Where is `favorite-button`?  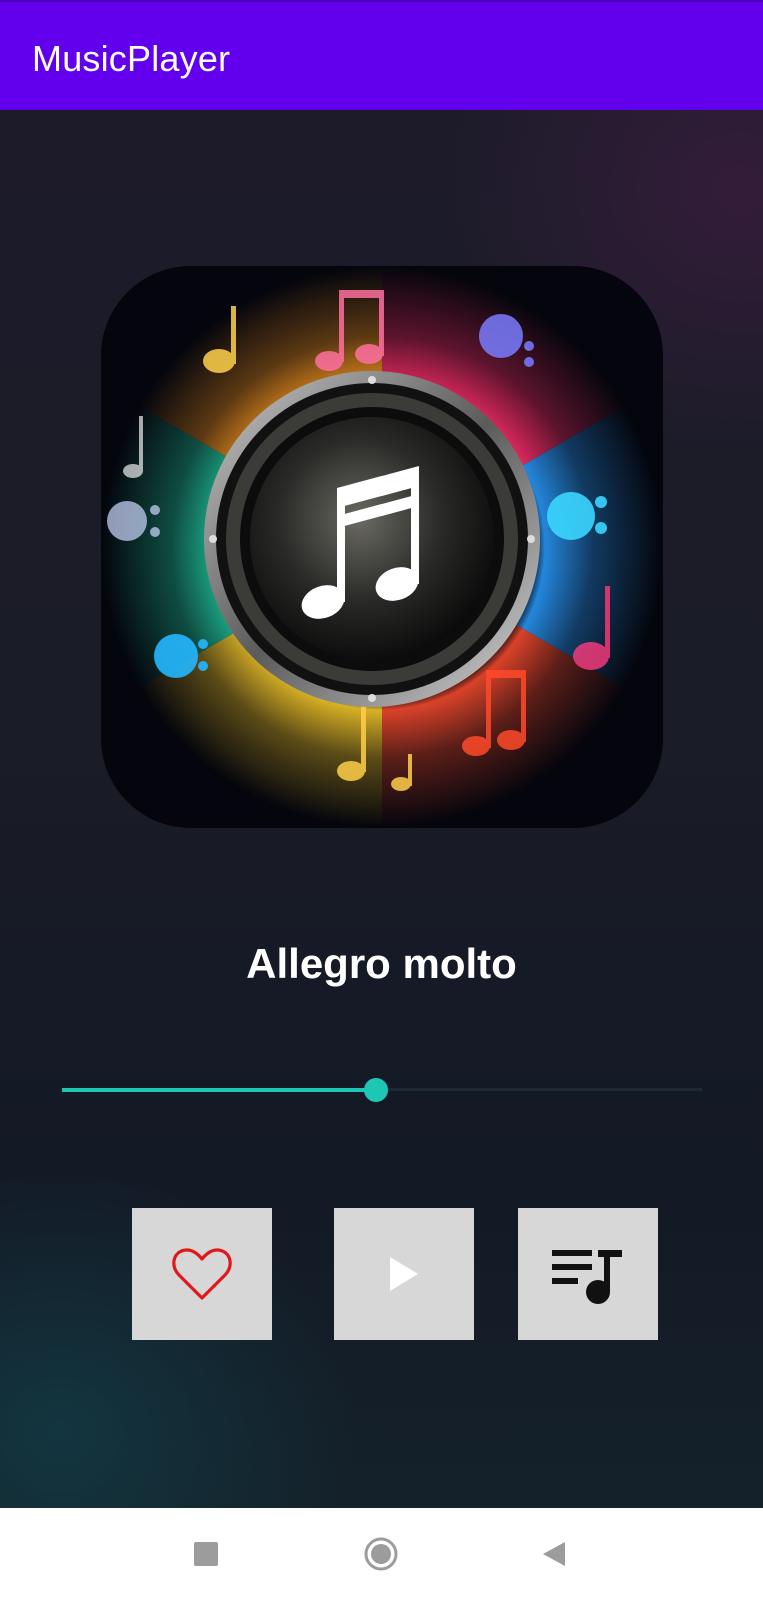
favorite-button is located at coordinates (202, 1274).